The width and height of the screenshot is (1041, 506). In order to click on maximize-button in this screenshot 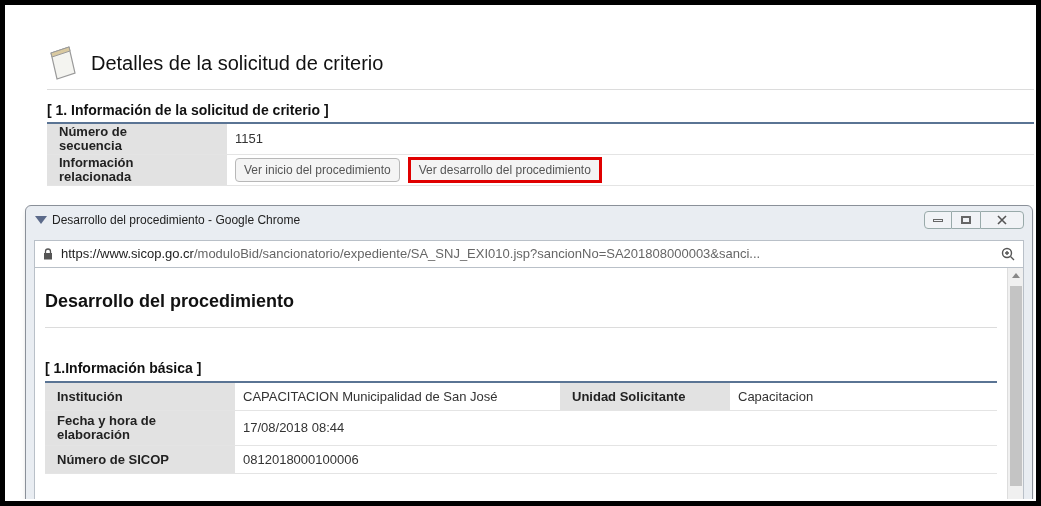, I will do `click(966, 220)`.